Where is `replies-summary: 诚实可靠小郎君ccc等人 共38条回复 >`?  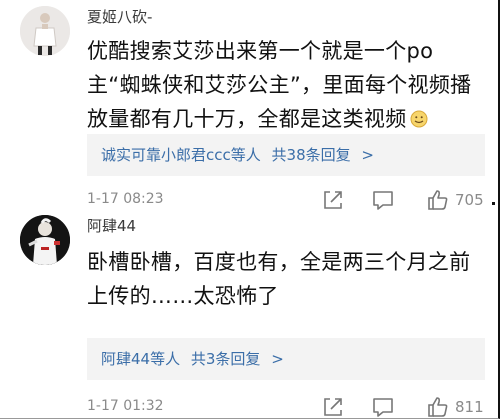 replies-summary: 诚实可靠小郎君ccc等人 共38条回复 > is located at coordinates (286, 155).